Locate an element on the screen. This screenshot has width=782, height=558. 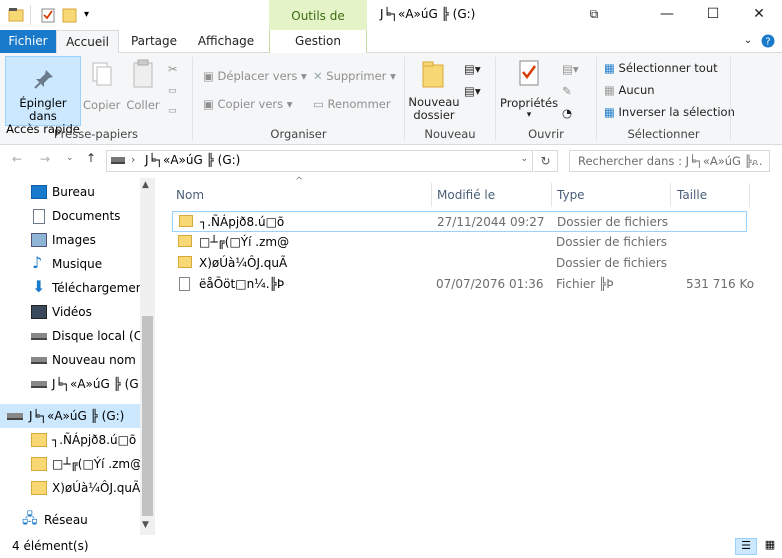
select-all-button: ▦ Sélectionner tout is located at coordinates (661, 68).